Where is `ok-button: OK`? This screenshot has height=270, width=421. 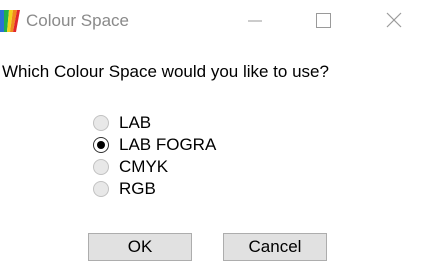
ok-button: OK is located at coordinates (140, 247).